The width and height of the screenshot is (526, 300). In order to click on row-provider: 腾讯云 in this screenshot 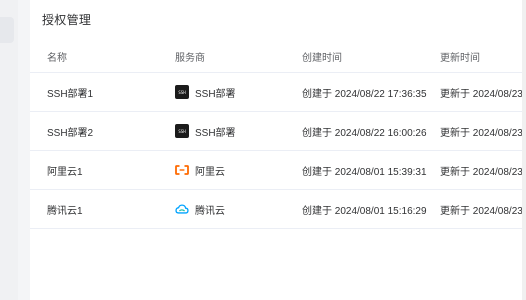, I will do `click(200, 209)`.